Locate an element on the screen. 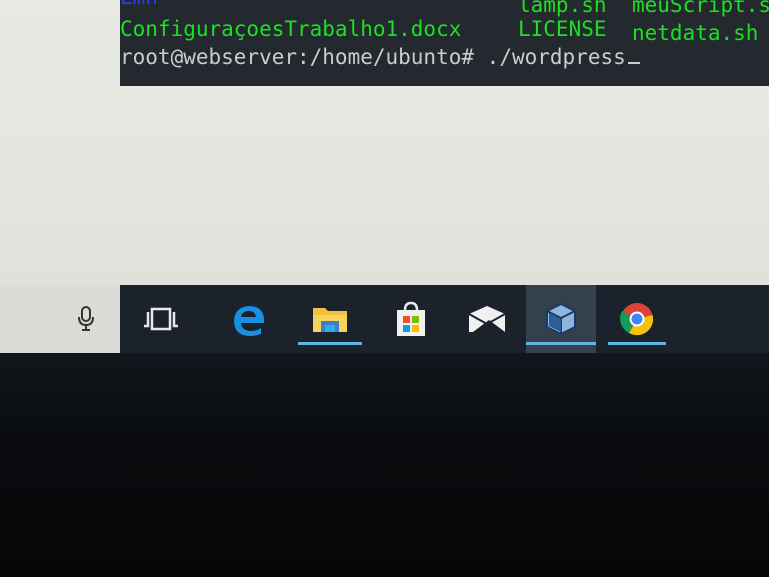 The height and width of the screenshot is (577, 769). terminal-prompt: root@webserver:/home/ubunto# is located at coordinates (297, 57).